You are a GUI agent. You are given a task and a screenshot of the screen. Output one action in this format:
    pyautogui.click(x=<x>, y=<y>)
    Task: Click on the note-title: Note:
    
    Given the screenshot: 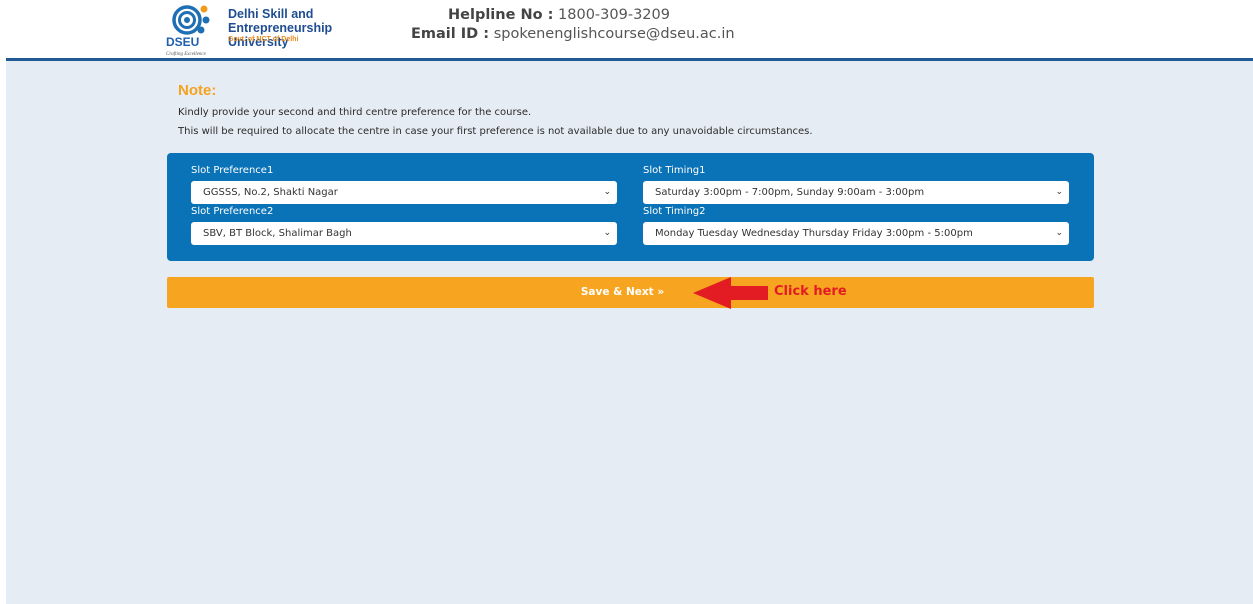 What is the action you would take?
    pyautogui.click(x=197, y=90)
    